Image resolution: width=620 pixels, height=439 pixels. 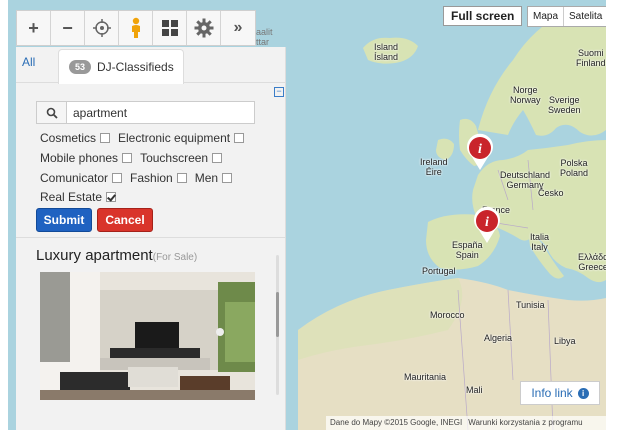 I want to click on map-label-italy: Italia Italy, so click(x=540, y=242).